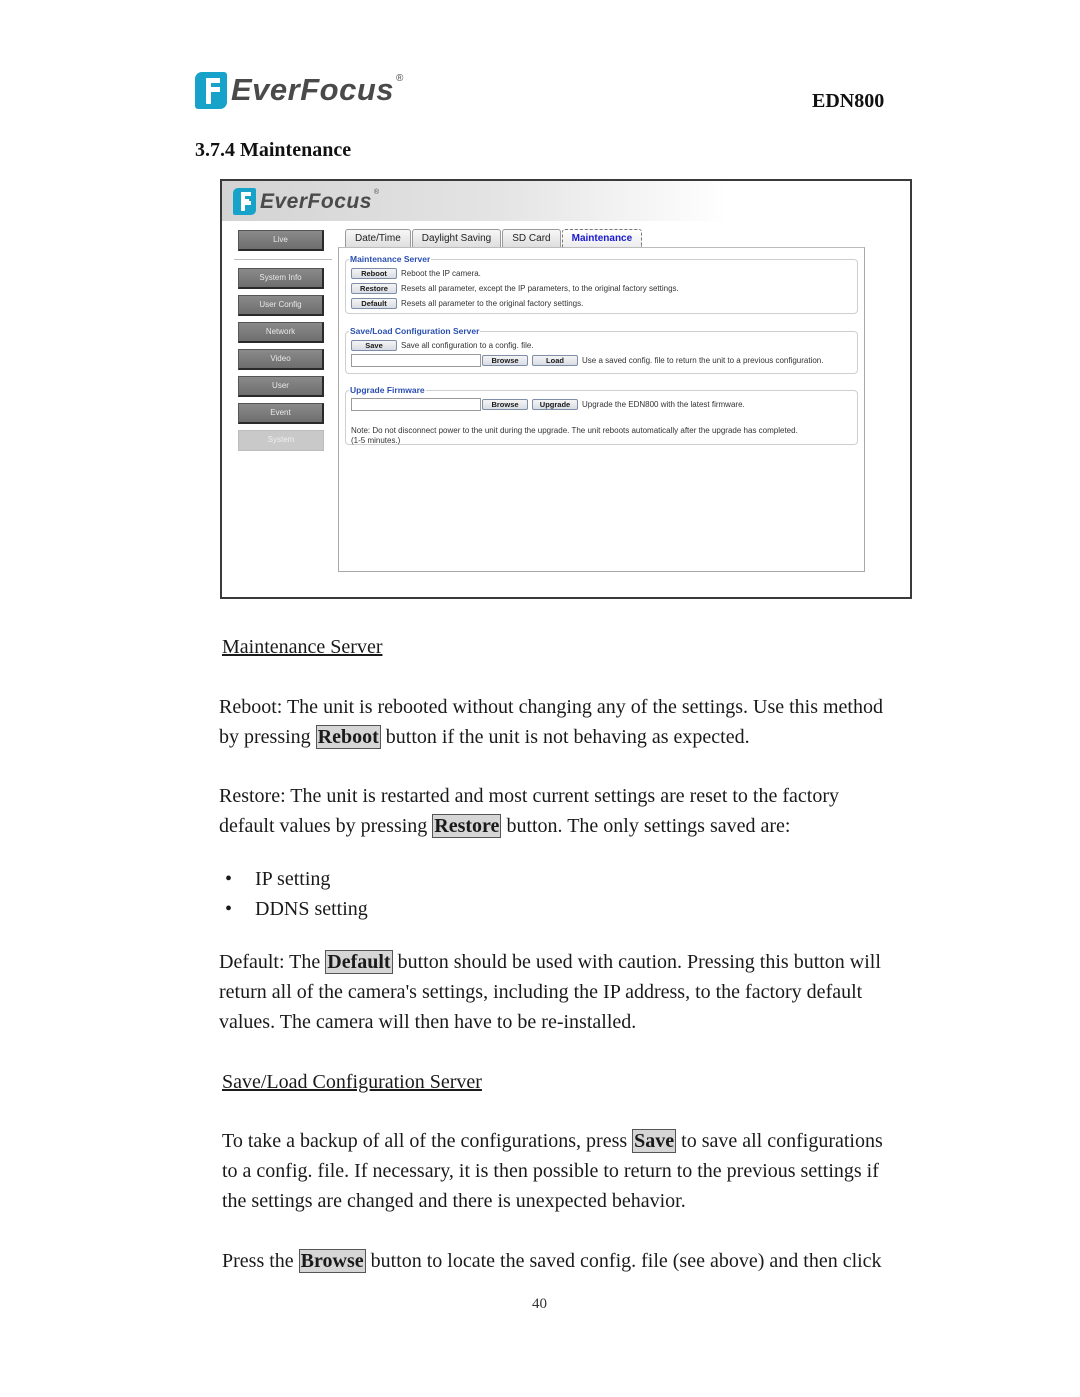 Image resolution: width=1080 pixels, height=1397 pixels. What do you see at coordinates (654, 1141) in the screenshot?
I see `save-button-label: Save` at bounding box center [654, 1141].